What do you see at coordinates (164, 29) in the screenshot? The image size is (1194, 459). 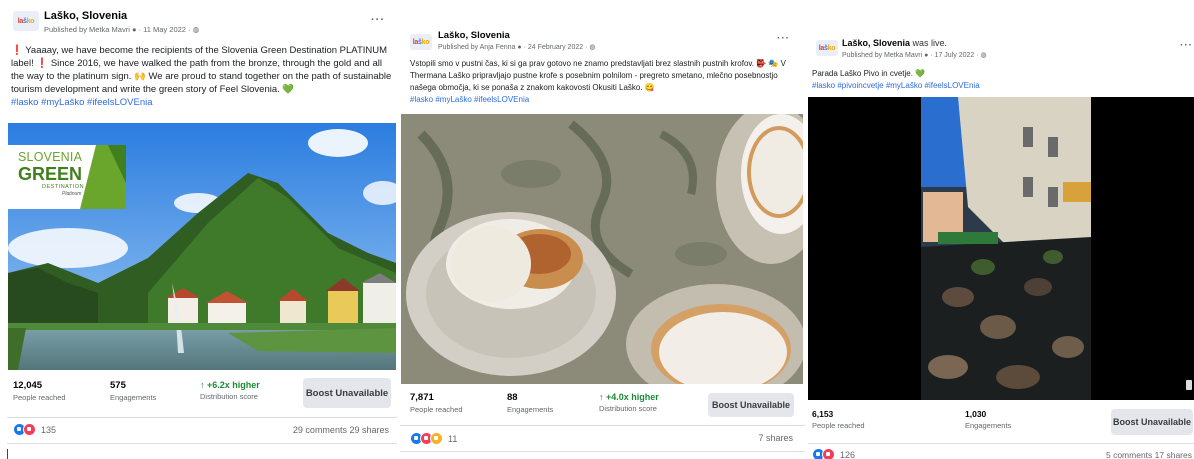 I see `post-date: 11 May 2022` at bounding box center [164, 29].